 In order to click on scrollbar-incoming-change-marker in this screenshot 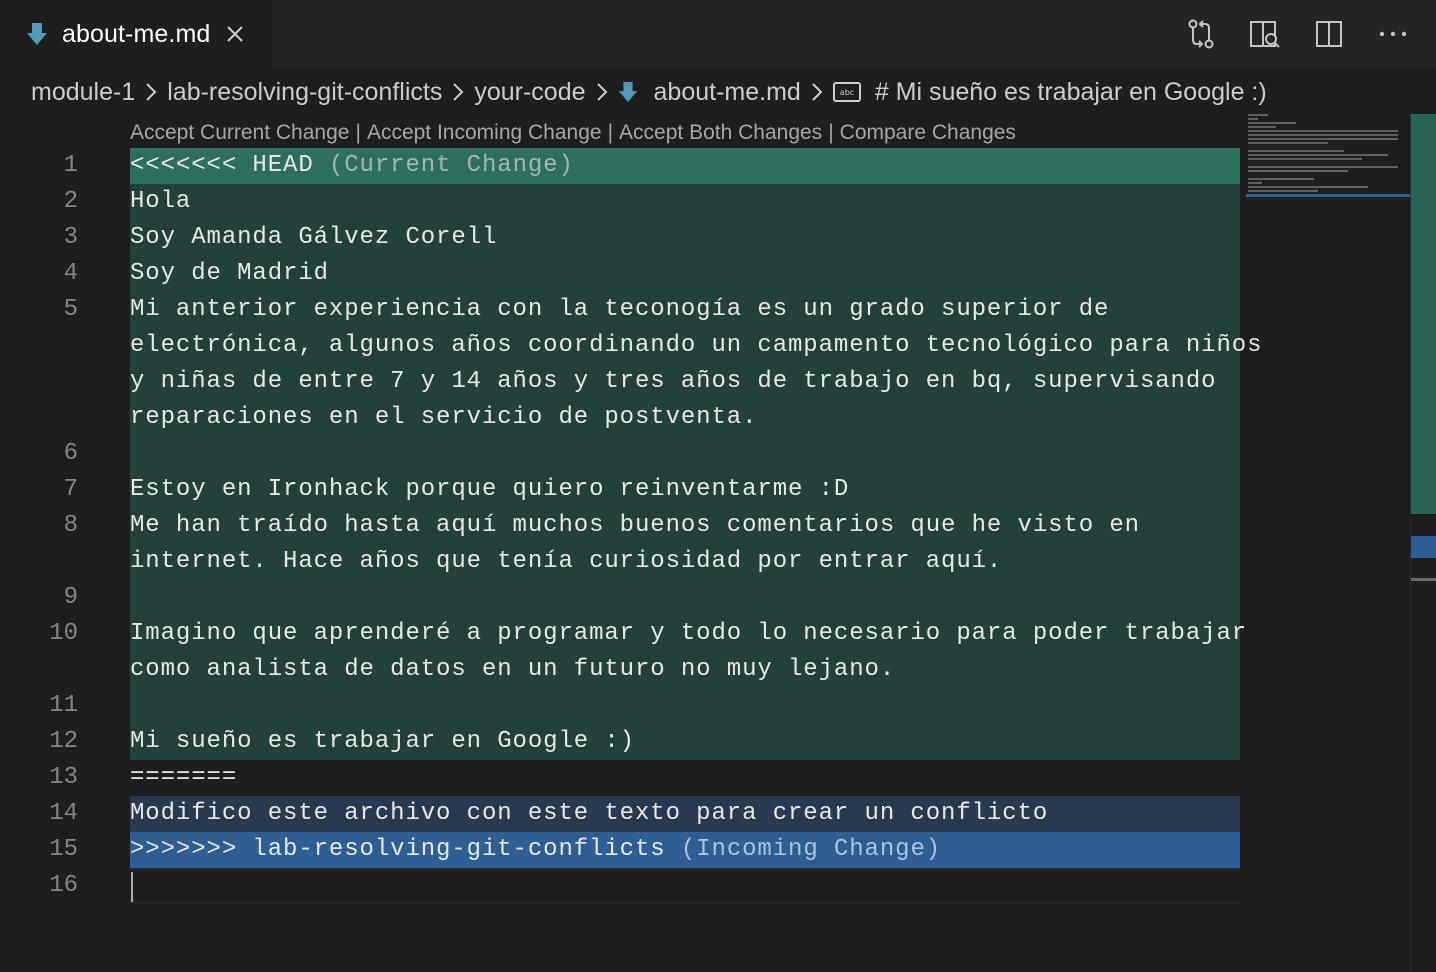, I will do `click(1423, 547)`.